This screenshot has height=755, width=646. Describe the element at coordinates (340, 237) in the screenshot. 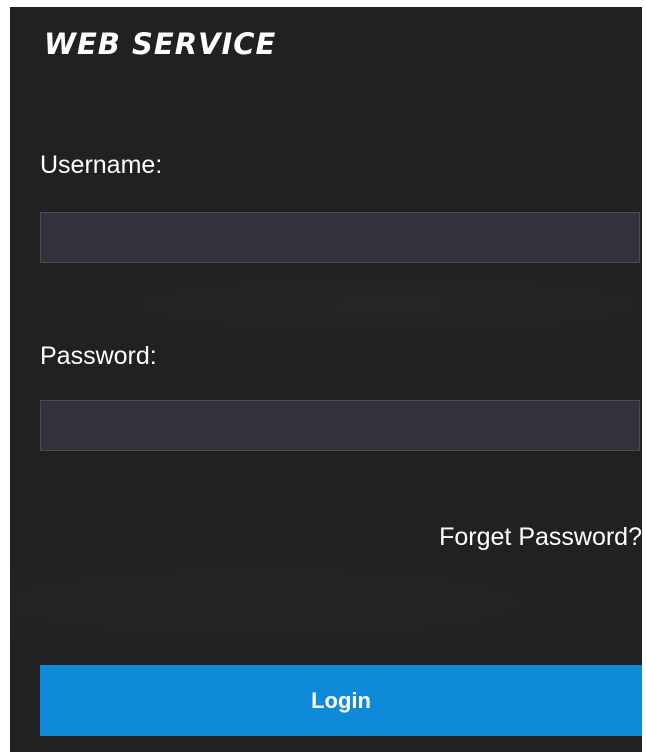

I see `username-input` at that location.